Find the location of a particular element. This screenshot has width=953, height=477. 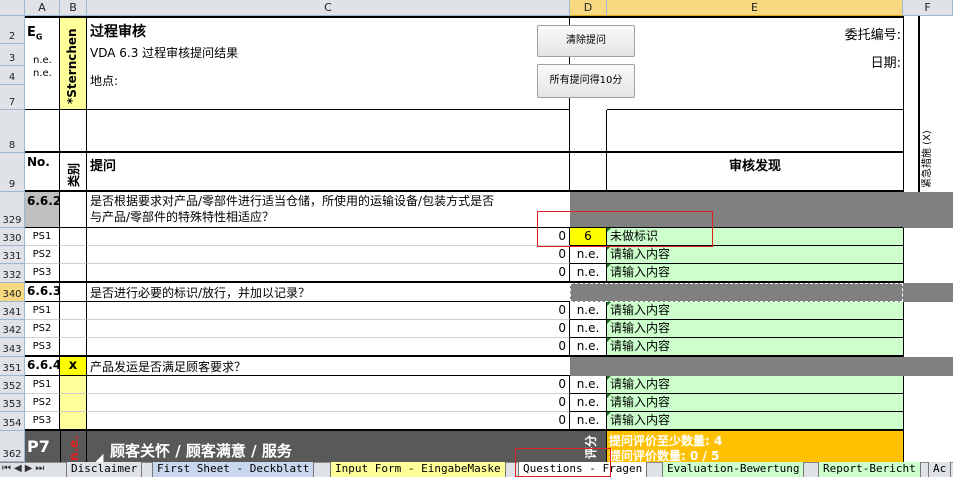

select-all-corner is located at coordinates (12, 8).